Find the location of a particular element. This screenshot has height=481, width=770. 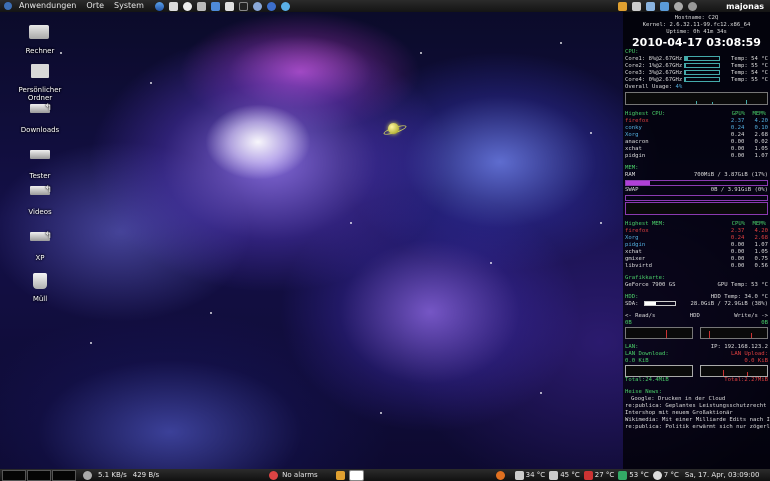

process-name: anacron is located at coordinates (637, 142).